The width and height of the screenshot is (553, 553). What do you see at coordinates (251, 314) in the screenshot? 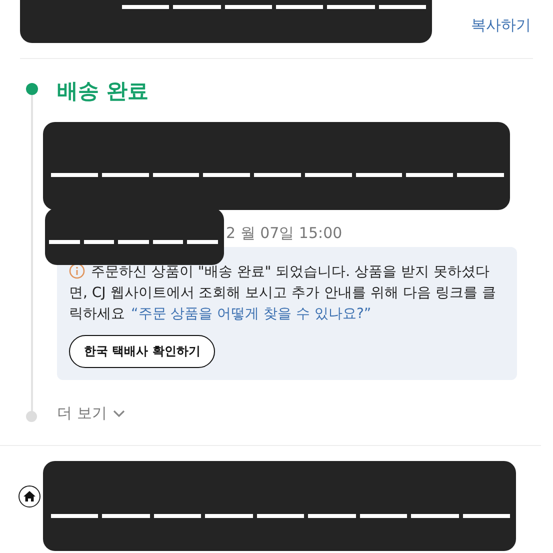
I see `help-link: “주문 상품을 어떻게 찾을 수 있나요?”` at bounding box center [251, 314].